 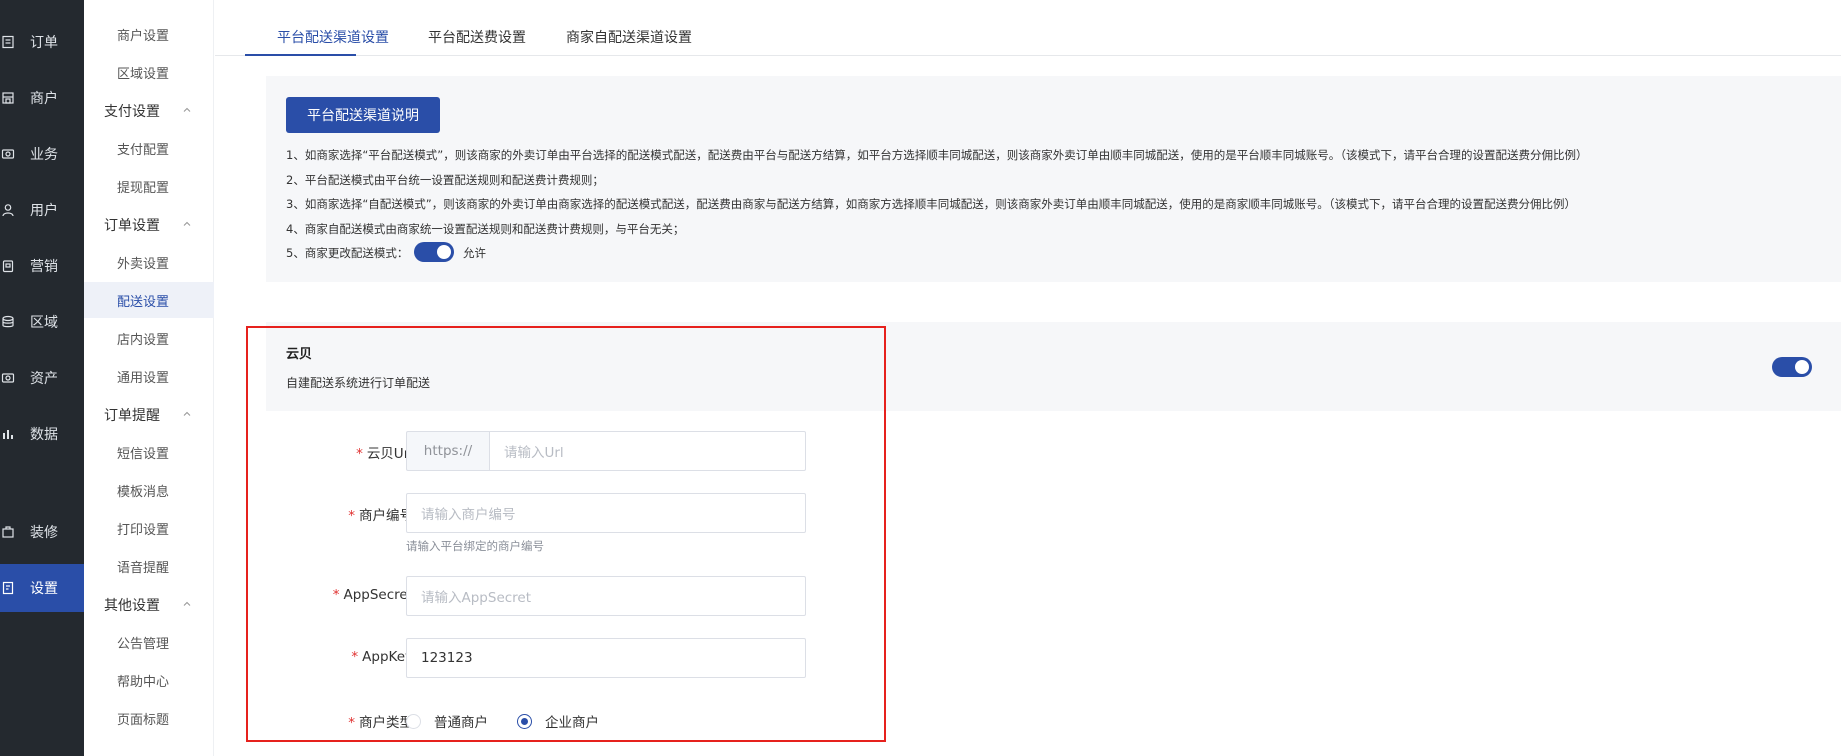 What do you see at coordinates (629, 37) in the screenshot?
I see `tab-merchant-self-delivery: 商家自配送渠道设置` at bounding box center [629, 37].